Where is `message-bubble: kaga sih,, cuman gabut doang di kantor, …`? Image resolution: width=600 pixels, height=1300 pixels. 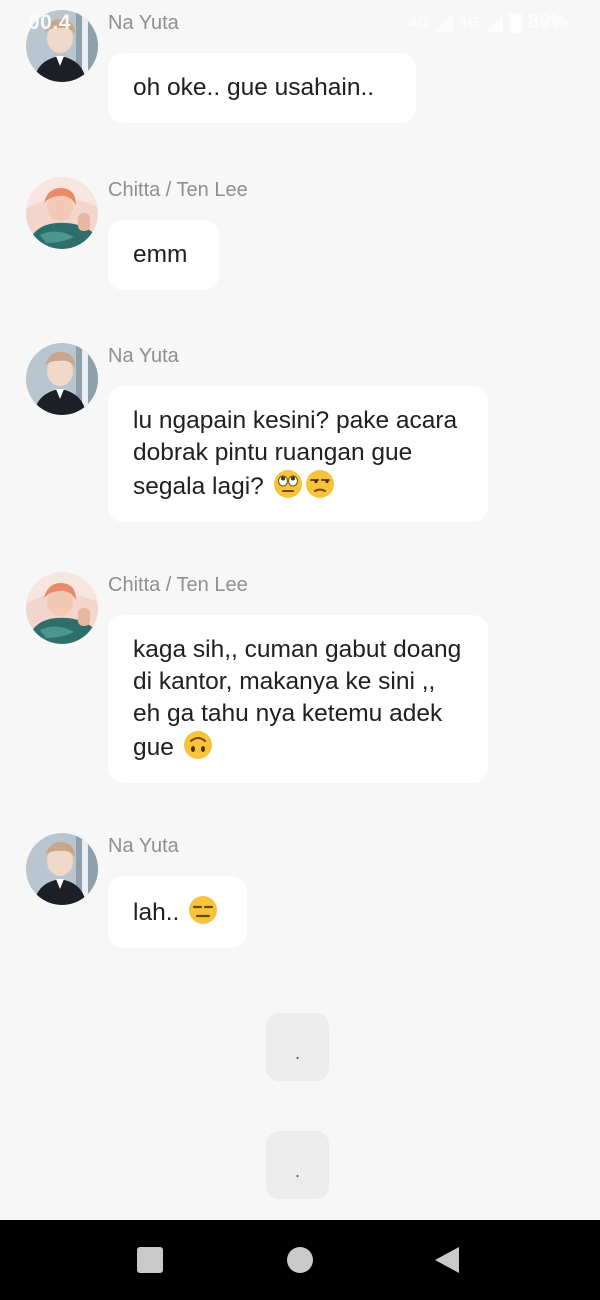
message-bubble: kaga sih,, cuman gabut doang di kantor, … is located at coordinates (298, 699).